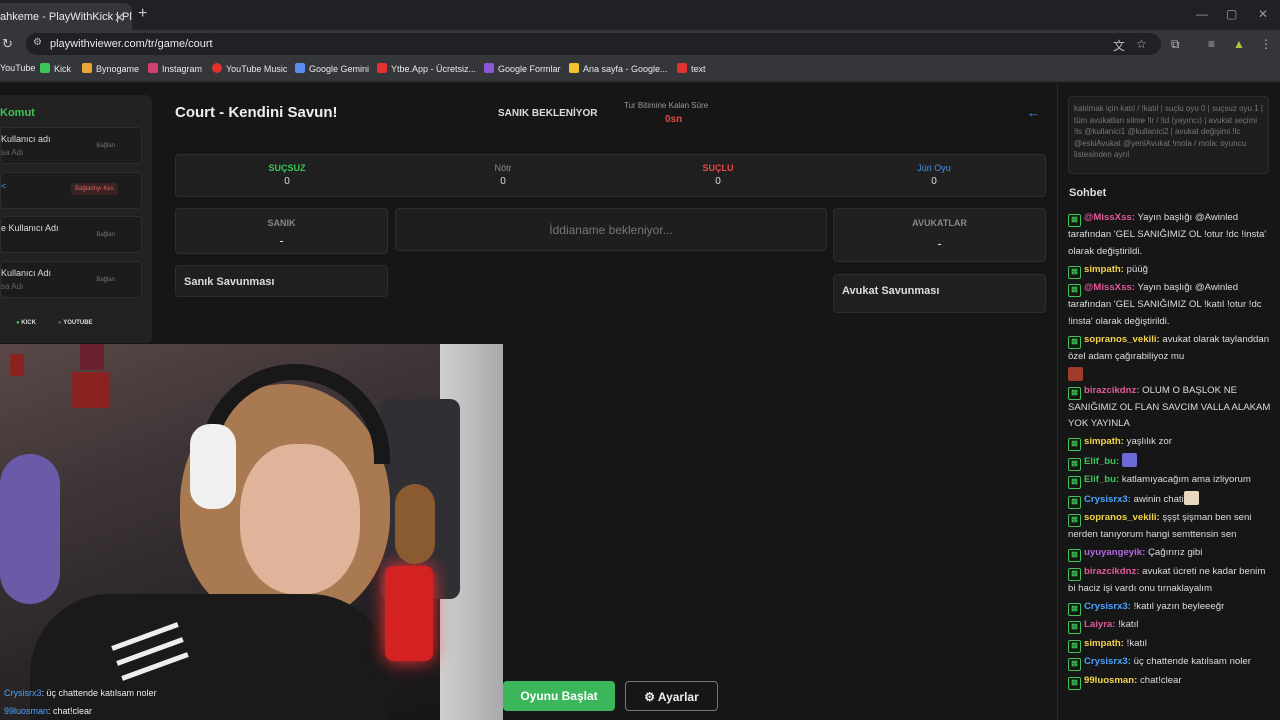  What do you see at coordinates (1170, 270) in the screenshot?
I see `chat-message: ⊠ simpath: püüğ` at bounding box center [1170, 270].